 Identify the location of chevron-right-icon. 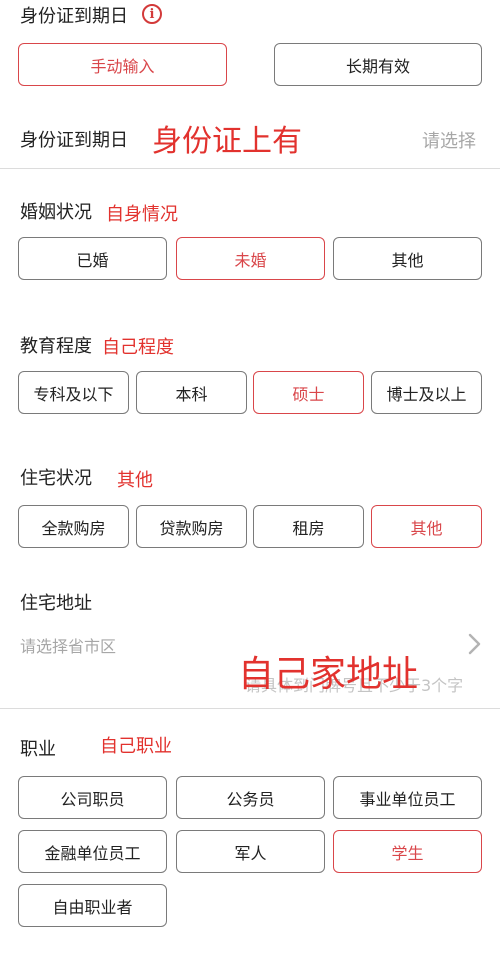
(475, 644).